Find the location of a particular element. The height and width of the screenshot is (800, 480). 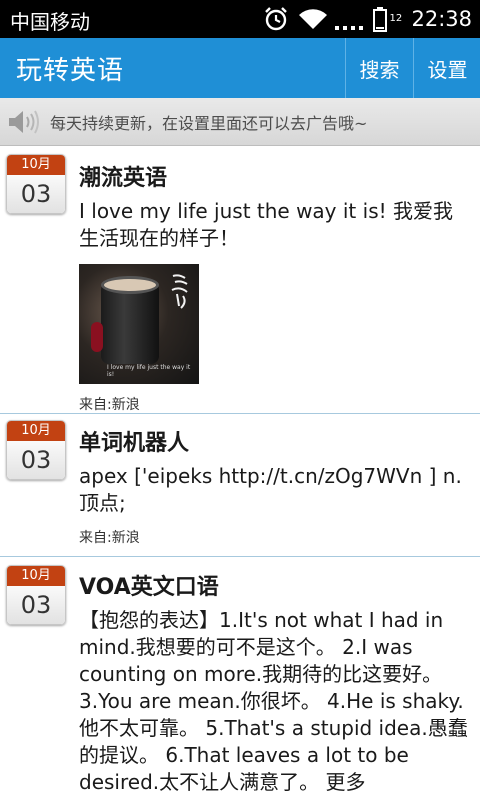

wifi-icon is located at coordinates (313, 19).